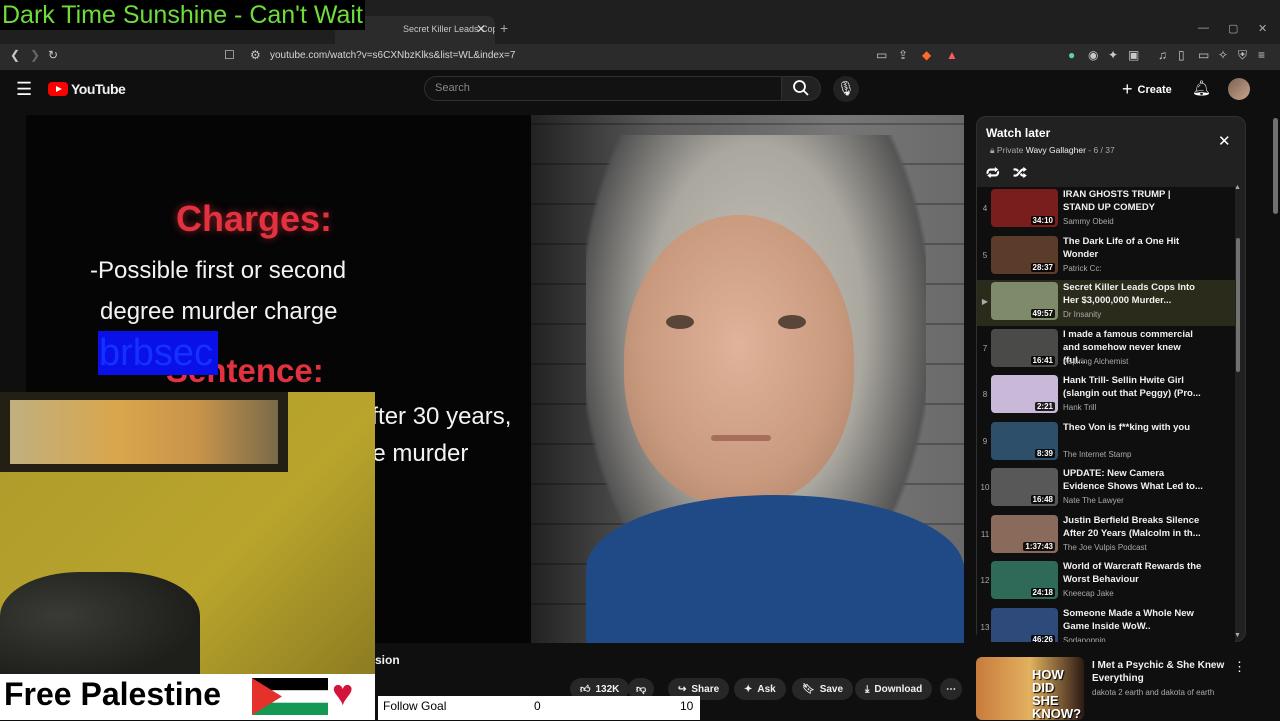 The image size is (1280, 721). Describe the element at coordinates (894, 689) in the screenshot. I see `download-button: ⤓ Download` at that location.